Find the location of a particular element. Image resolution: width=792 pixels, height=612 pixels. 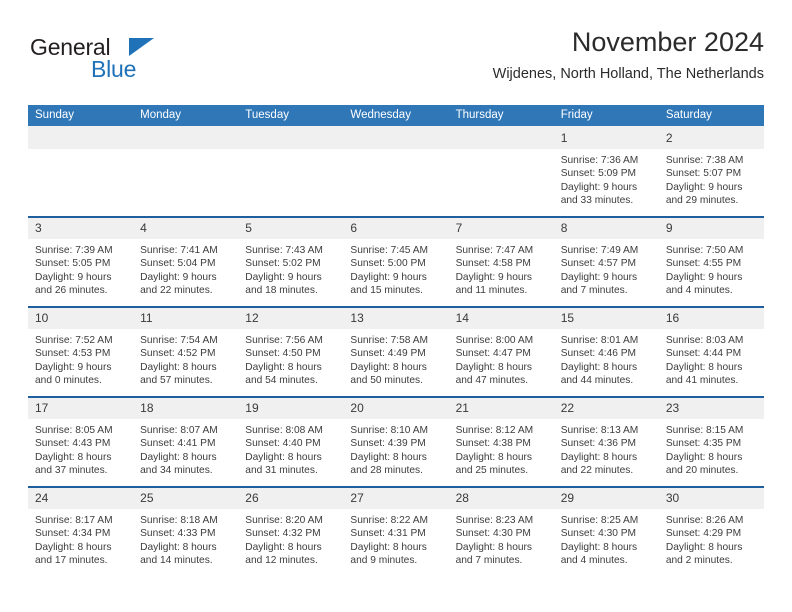

day-number: 7 is located at coordinates (501, 228).